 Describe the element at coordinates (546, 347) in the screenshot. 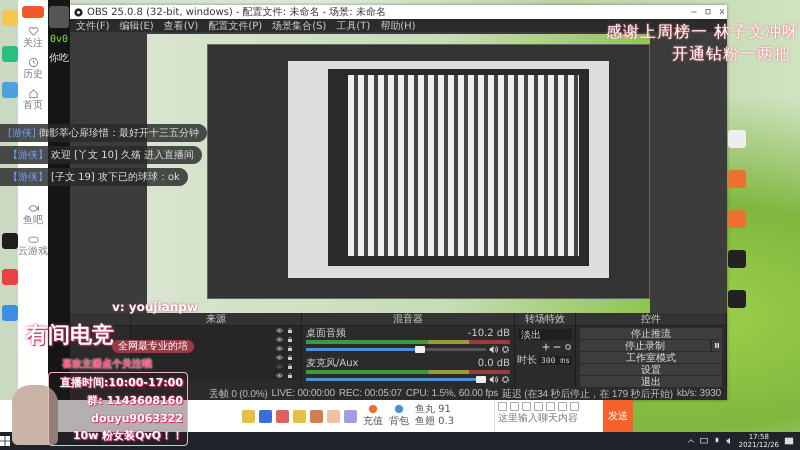

I see `add-icon` at that location.